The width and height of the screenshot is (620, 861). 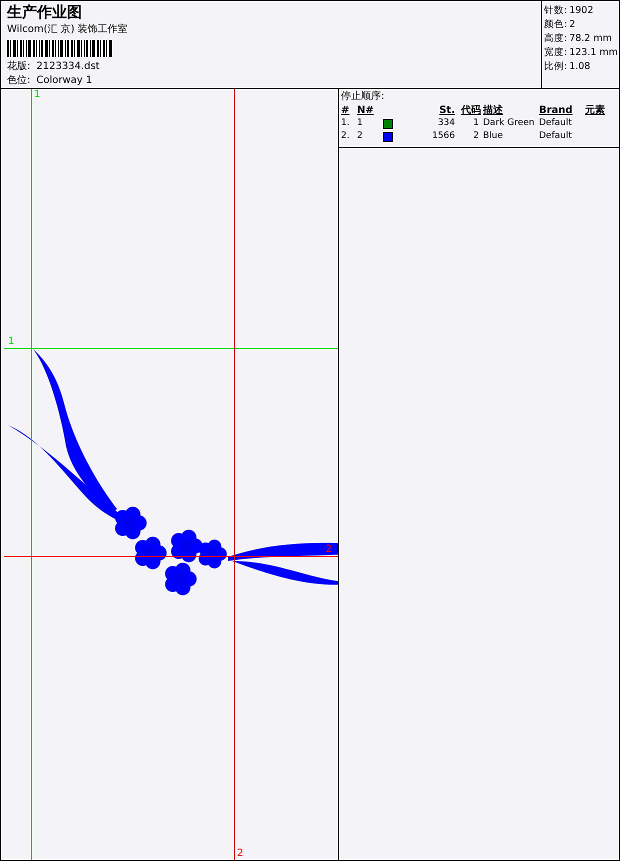 What do you see at coordinates (595, 110) in the screenshot?
I see `column-header: 元素` at bounding box center [595, 110].